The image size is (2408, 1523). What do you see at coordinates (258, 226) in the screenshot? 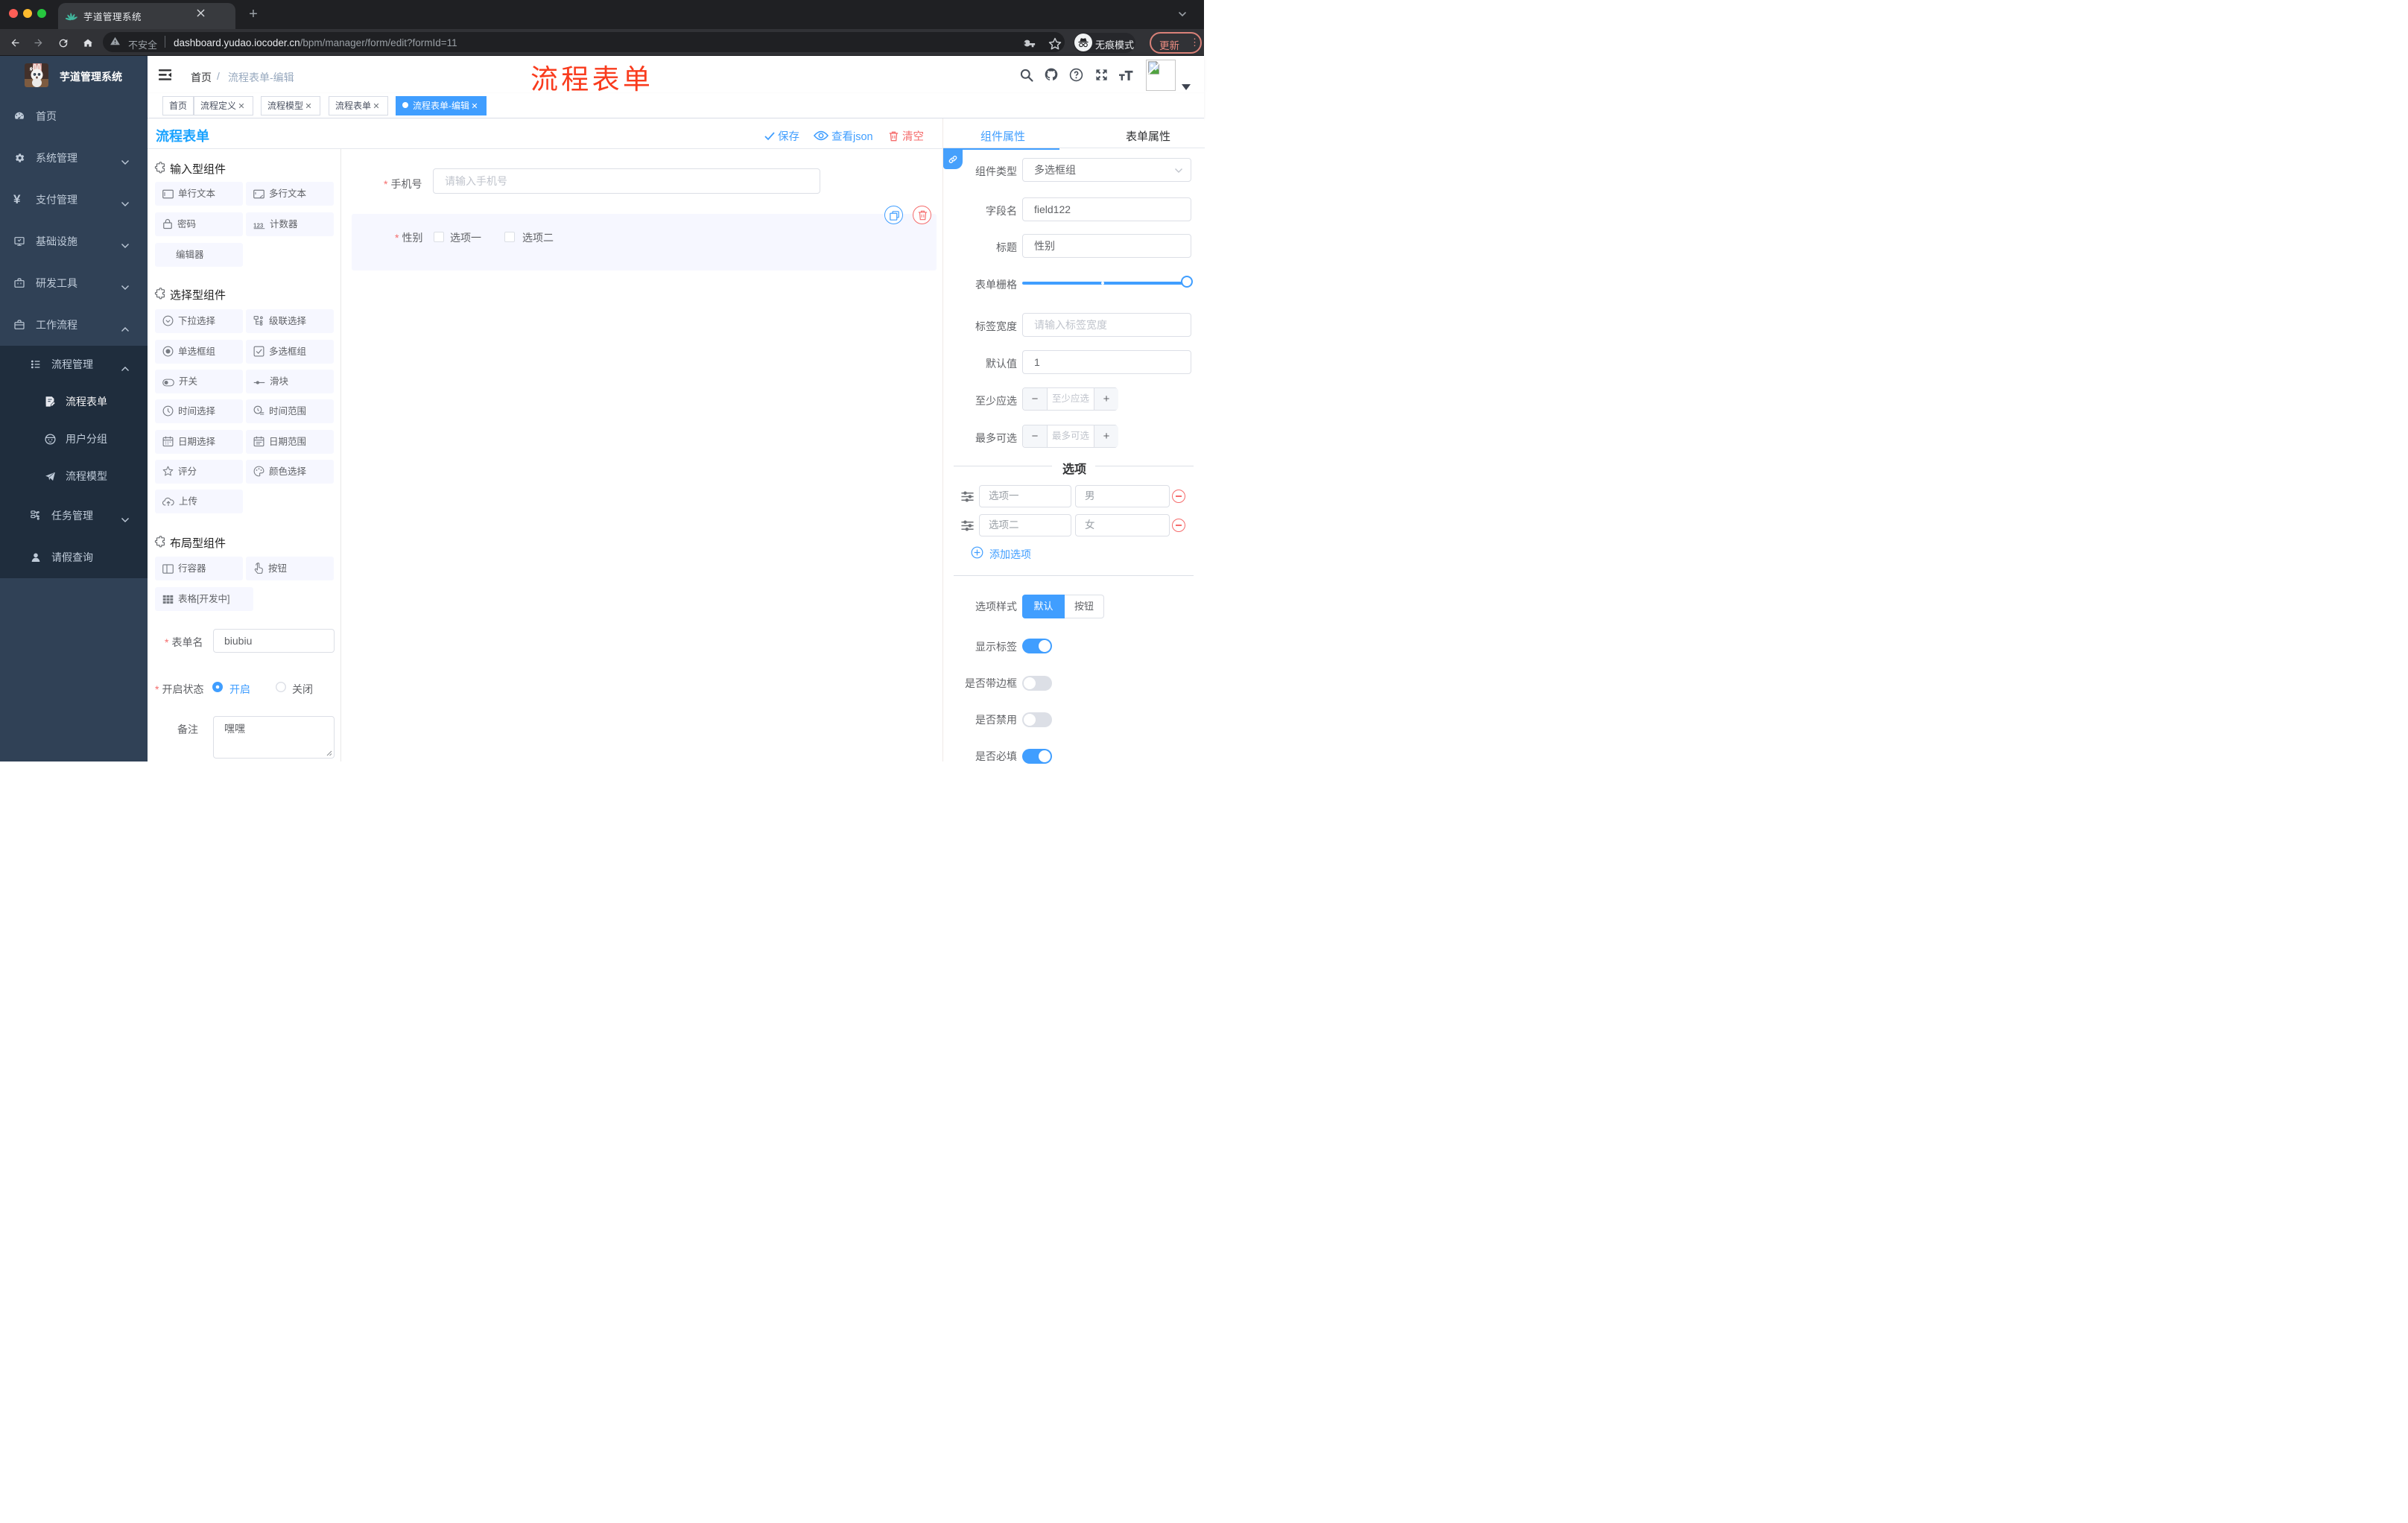
I see `svg-text: 123` at bounding box center [258, 226].